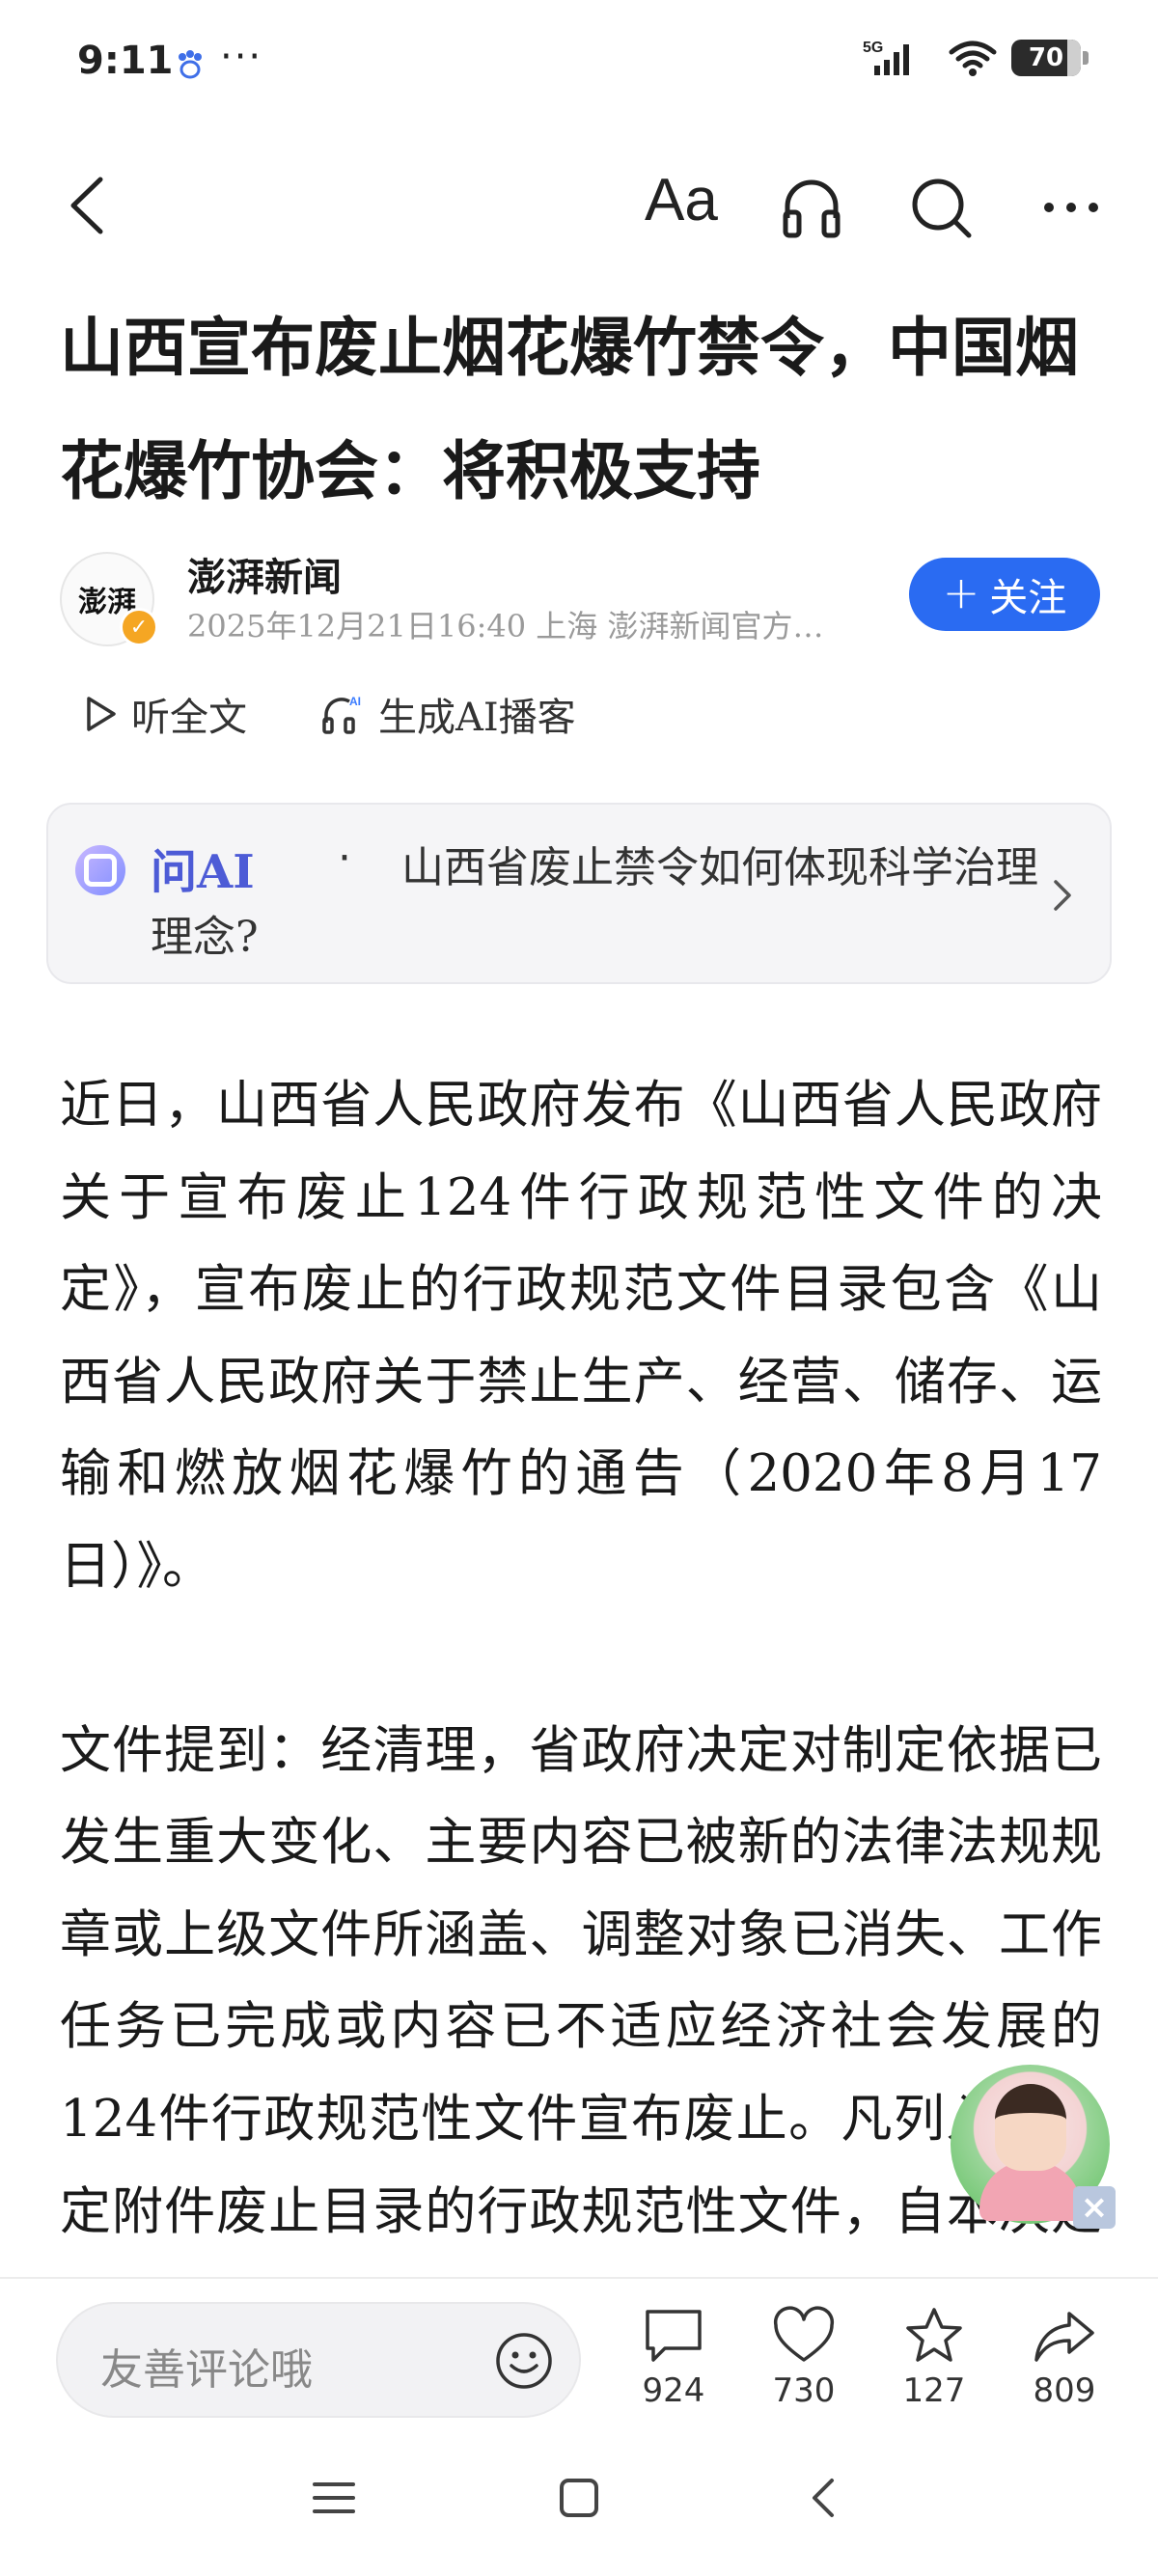 The height and width of the screenshot is (2576, 1158). Describe the element at coordinates (873, 48) in the screenshot. I see `network-type: 5G` at that location.